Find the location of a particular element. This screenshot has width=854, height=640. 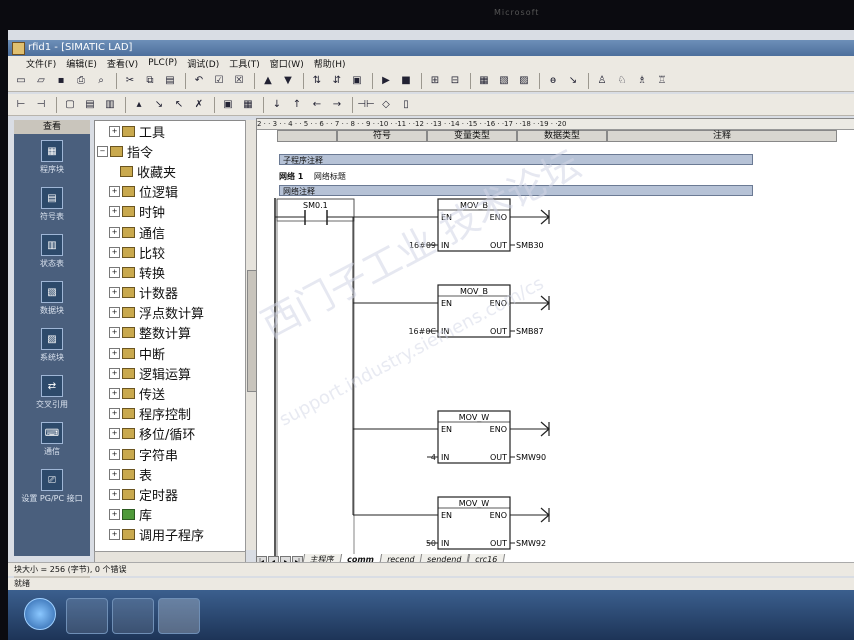

undo-icon: ↶ is located at coordinates (199, 81).